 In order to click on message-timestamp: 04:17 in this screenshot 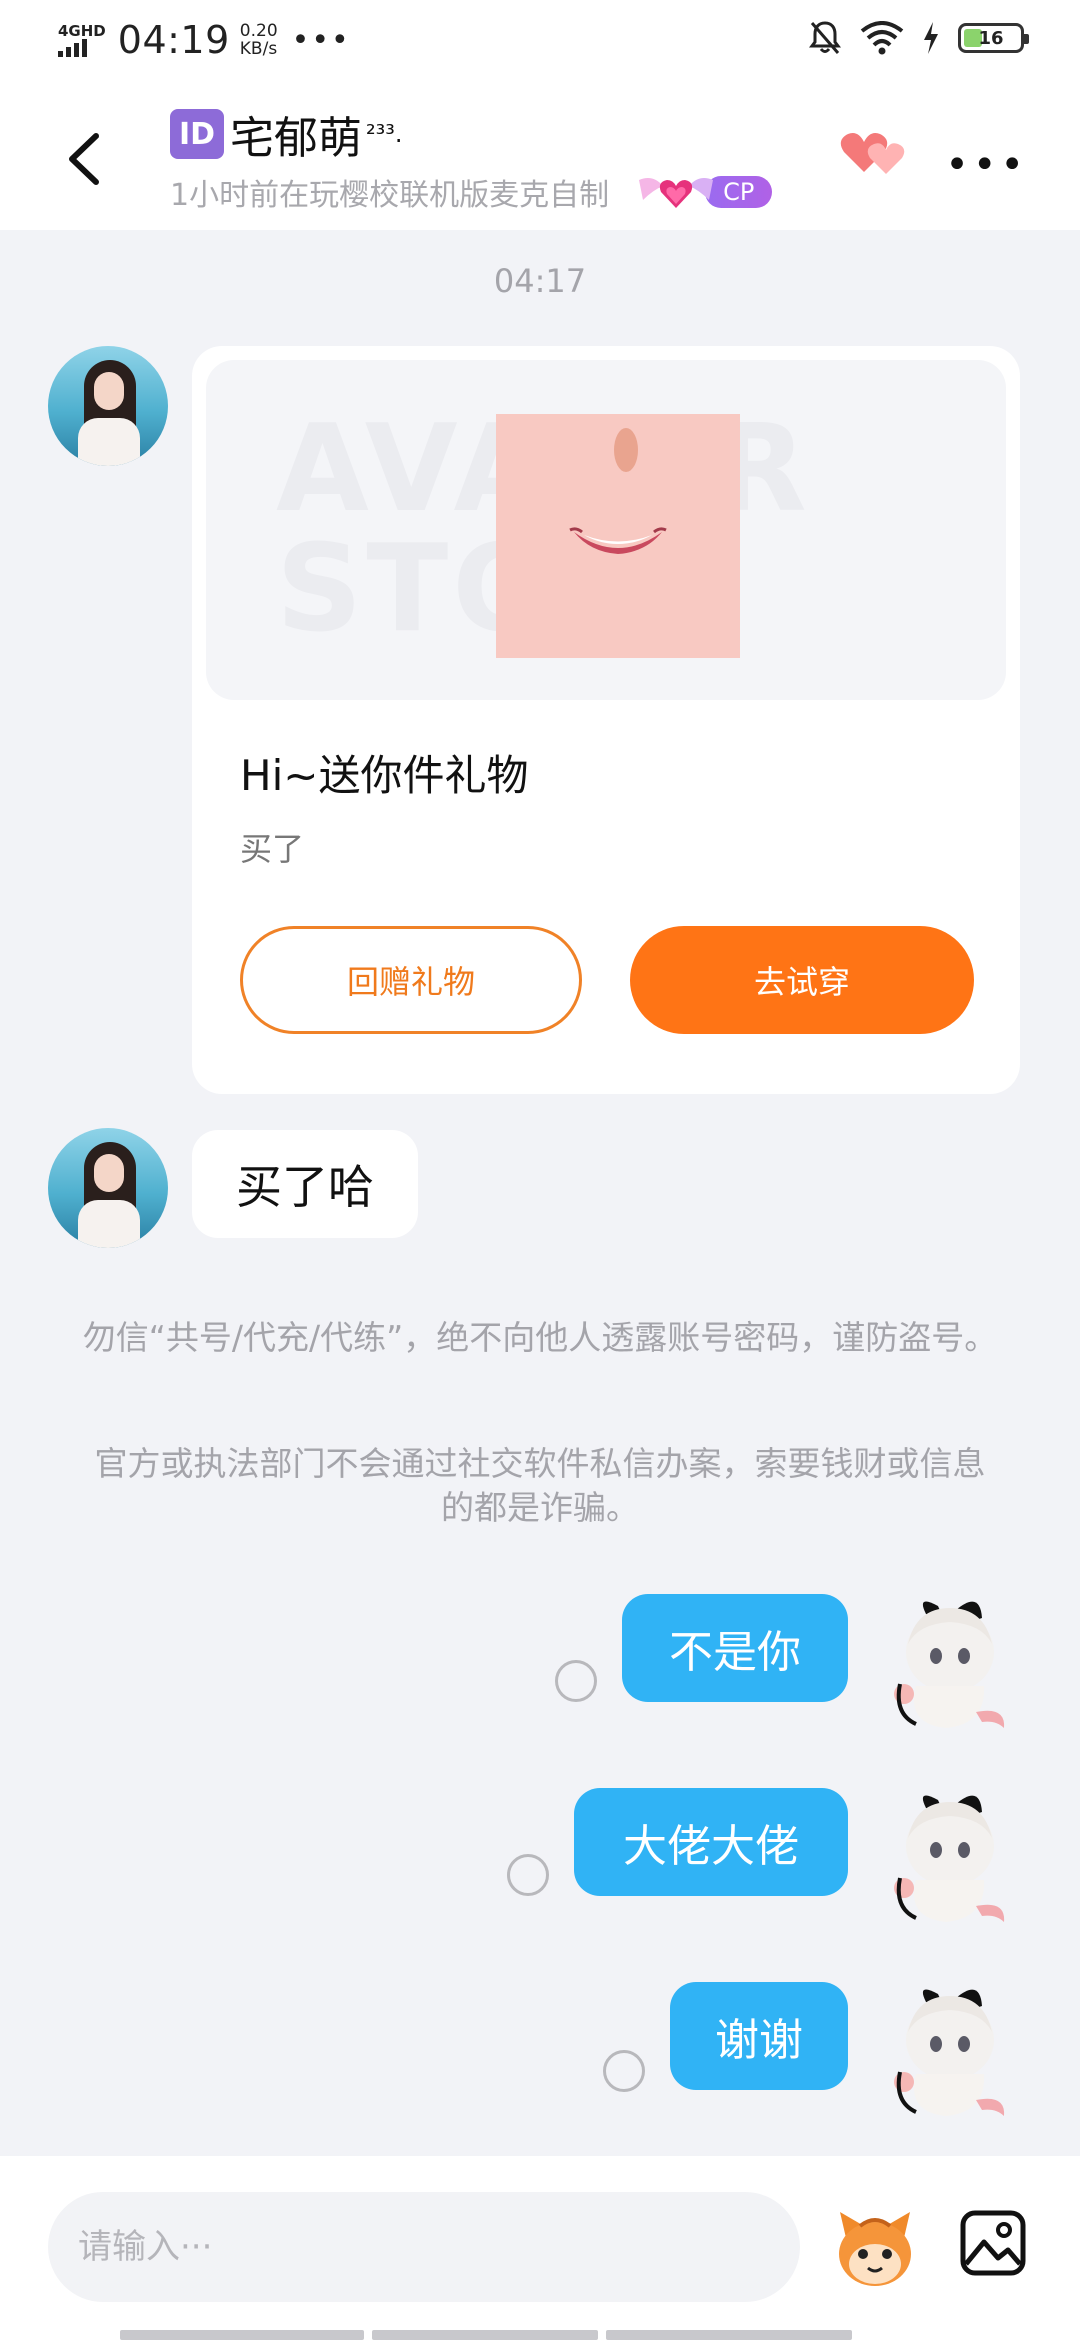, I will do `click(540, 281)`.